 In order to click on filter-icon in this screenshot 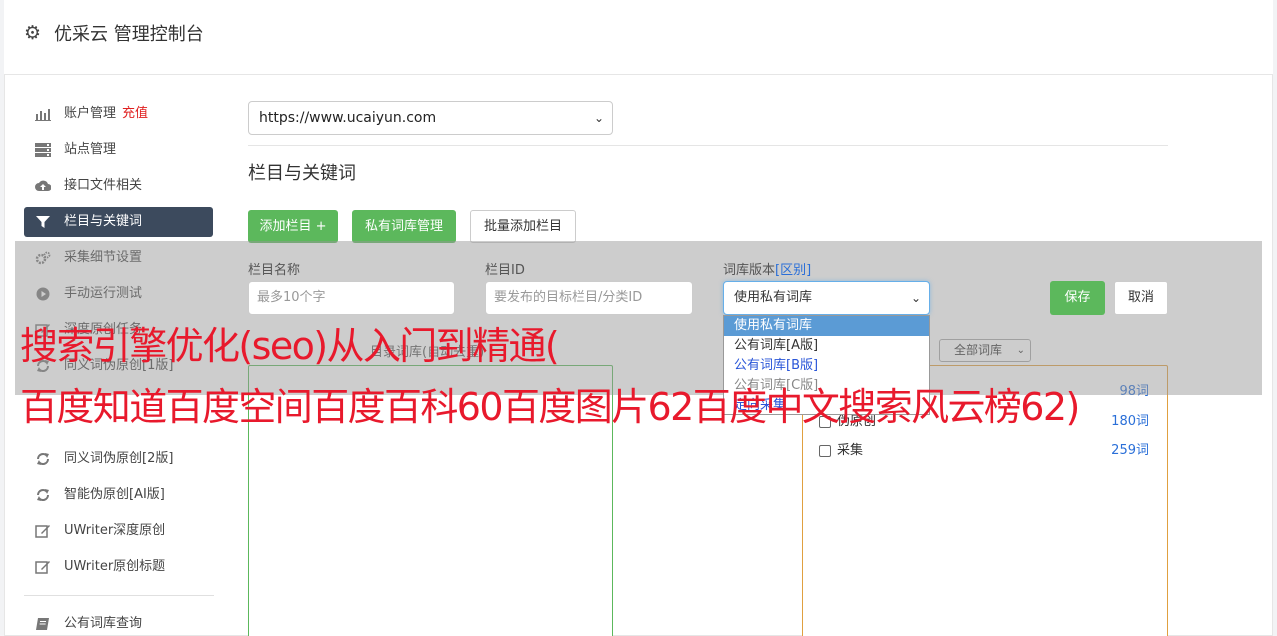, I will do `click(43, 222)`.